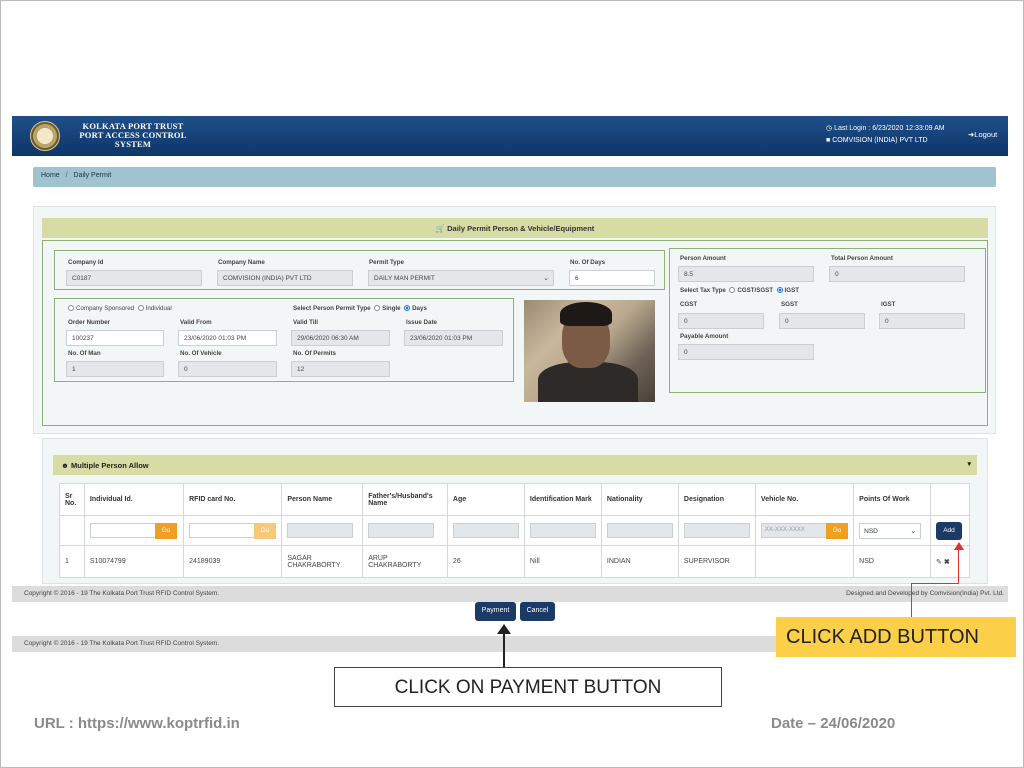  Describe the element at coordinates (588, 262) in the screenshot. I see `no-of-days-label: No. Of Days` at that location.